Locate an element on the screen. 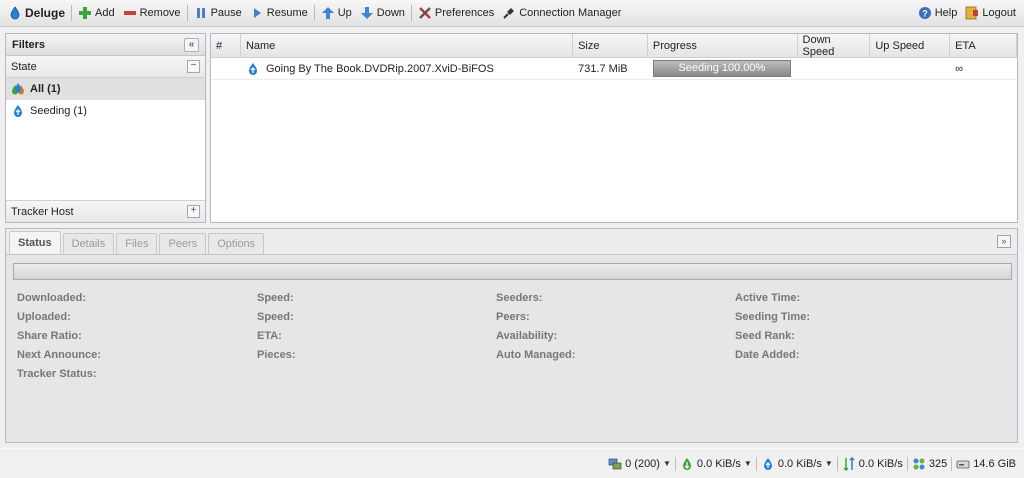  torrent-name-cell: Going By The Book.DVDRip.2007.XviD-BiFOS is located at coordinates (407, 69).